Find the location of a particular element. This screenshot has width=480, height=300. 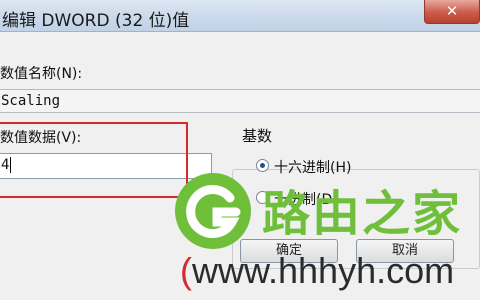

router-logo-icon is located at coordinates (213, 211).